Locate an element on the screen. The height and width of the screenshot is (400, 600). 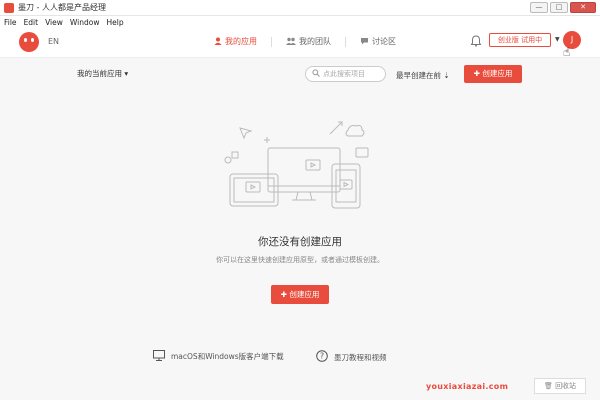
client-download-link: macOS和Windows版客户端下载 is located at coordinates (218, 356).